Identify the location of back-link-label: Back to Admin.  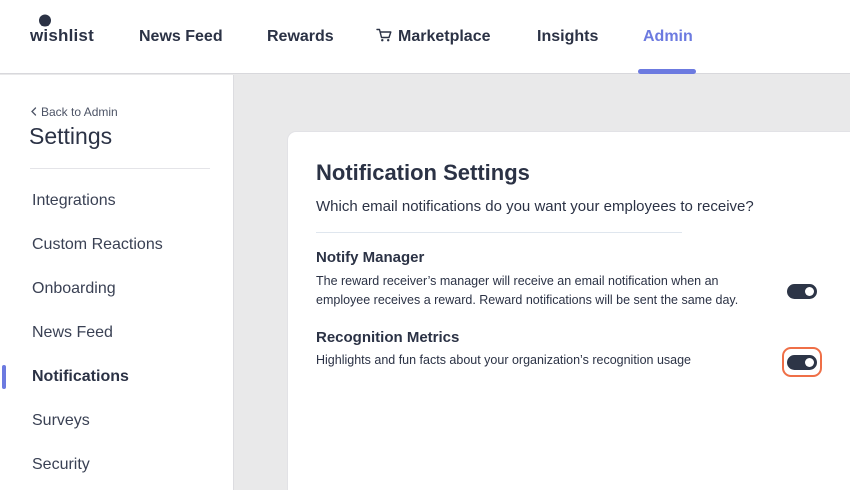
(79, 112).